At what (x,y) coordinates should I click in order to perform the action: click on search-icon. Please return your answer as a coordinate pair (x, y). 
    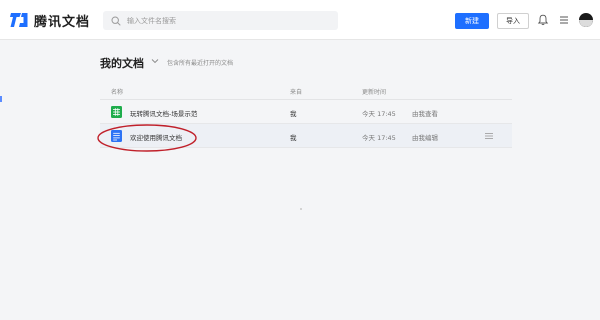
    Looking at the image, I should click on (116, 20).